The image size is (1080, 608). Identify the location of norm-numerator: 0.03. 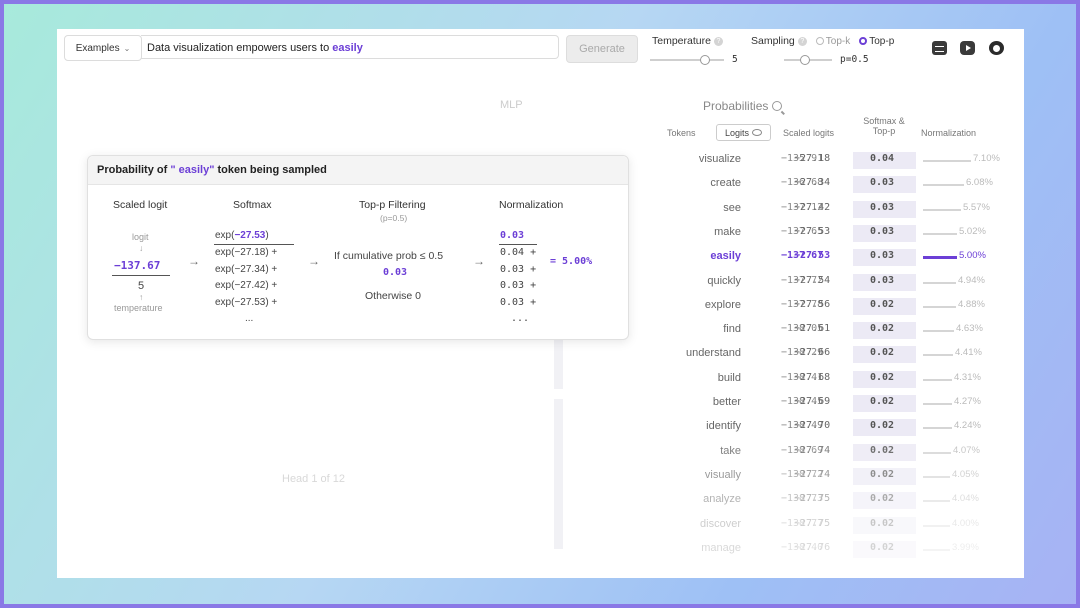
(512, 235).